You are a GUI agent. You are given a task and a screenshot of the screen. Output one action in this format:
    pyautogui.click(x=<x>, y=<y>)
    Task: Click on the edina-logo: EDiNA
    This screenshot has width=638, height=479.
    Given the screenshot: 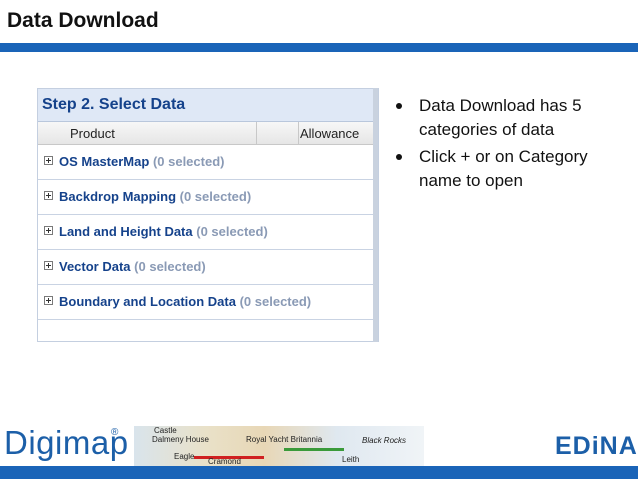 What is the action you would take?
    pyautogui.click(x=596, y=446)
    